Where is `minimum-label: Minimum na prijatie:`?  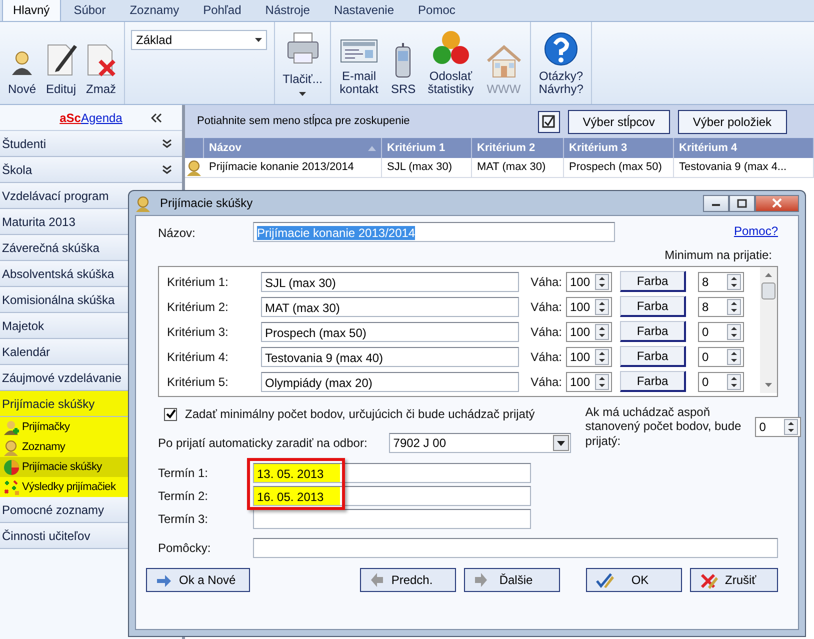
minimum-label: Minimum na prijatie: is located at coordinates (718, 255).